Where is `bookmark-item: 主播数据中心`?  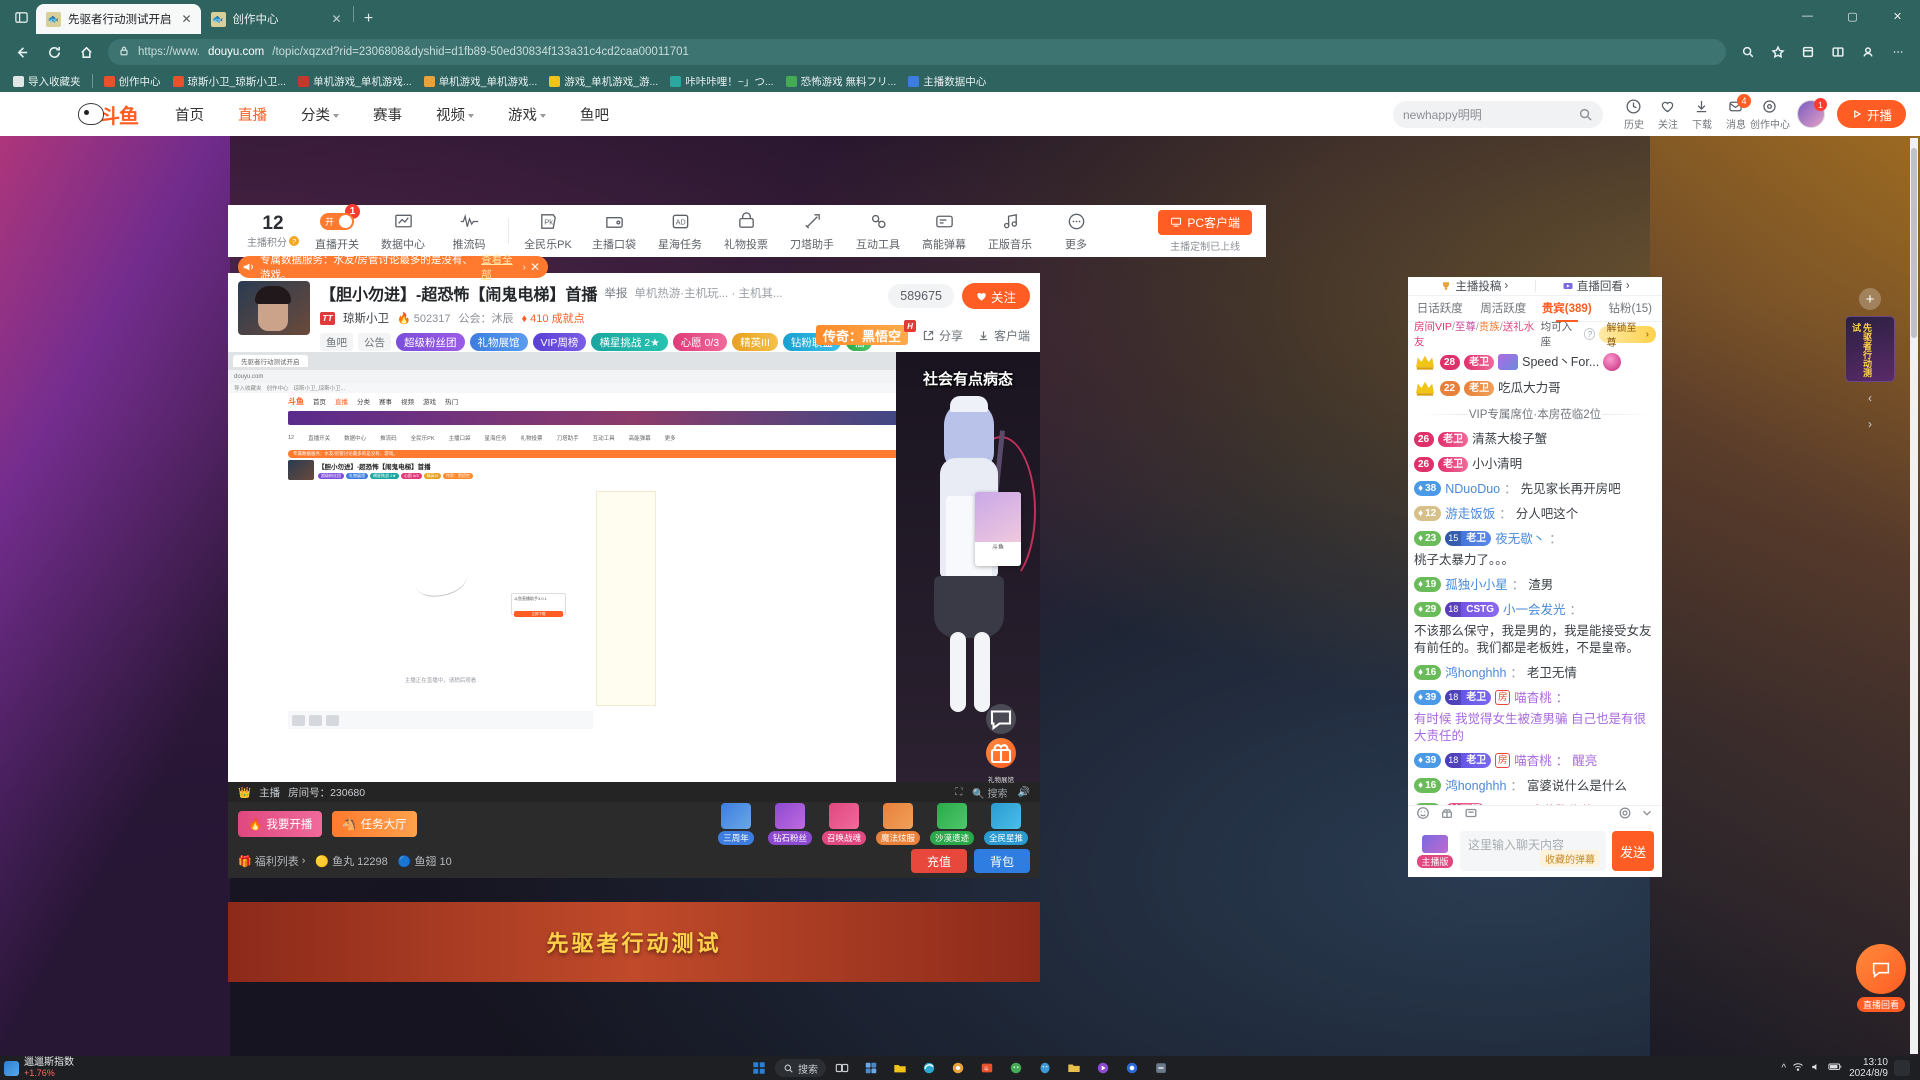 bookmark-item: 主播数据中心 is located at coordinates (947, 81).